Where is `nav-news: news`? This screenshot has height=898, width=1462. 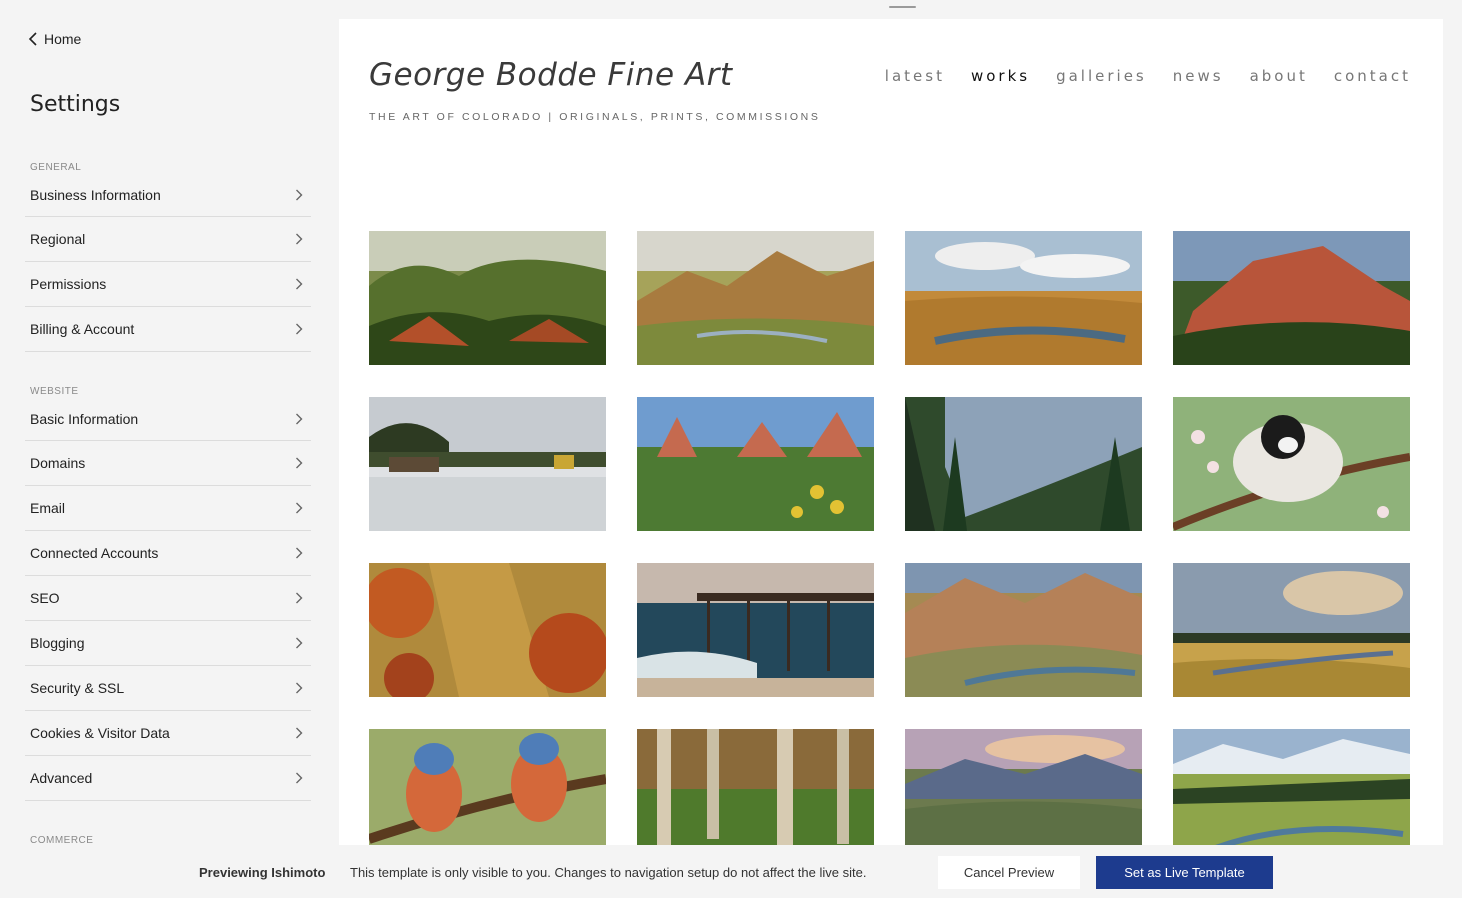 nav-news: news is located at coordinates (1198, 76).